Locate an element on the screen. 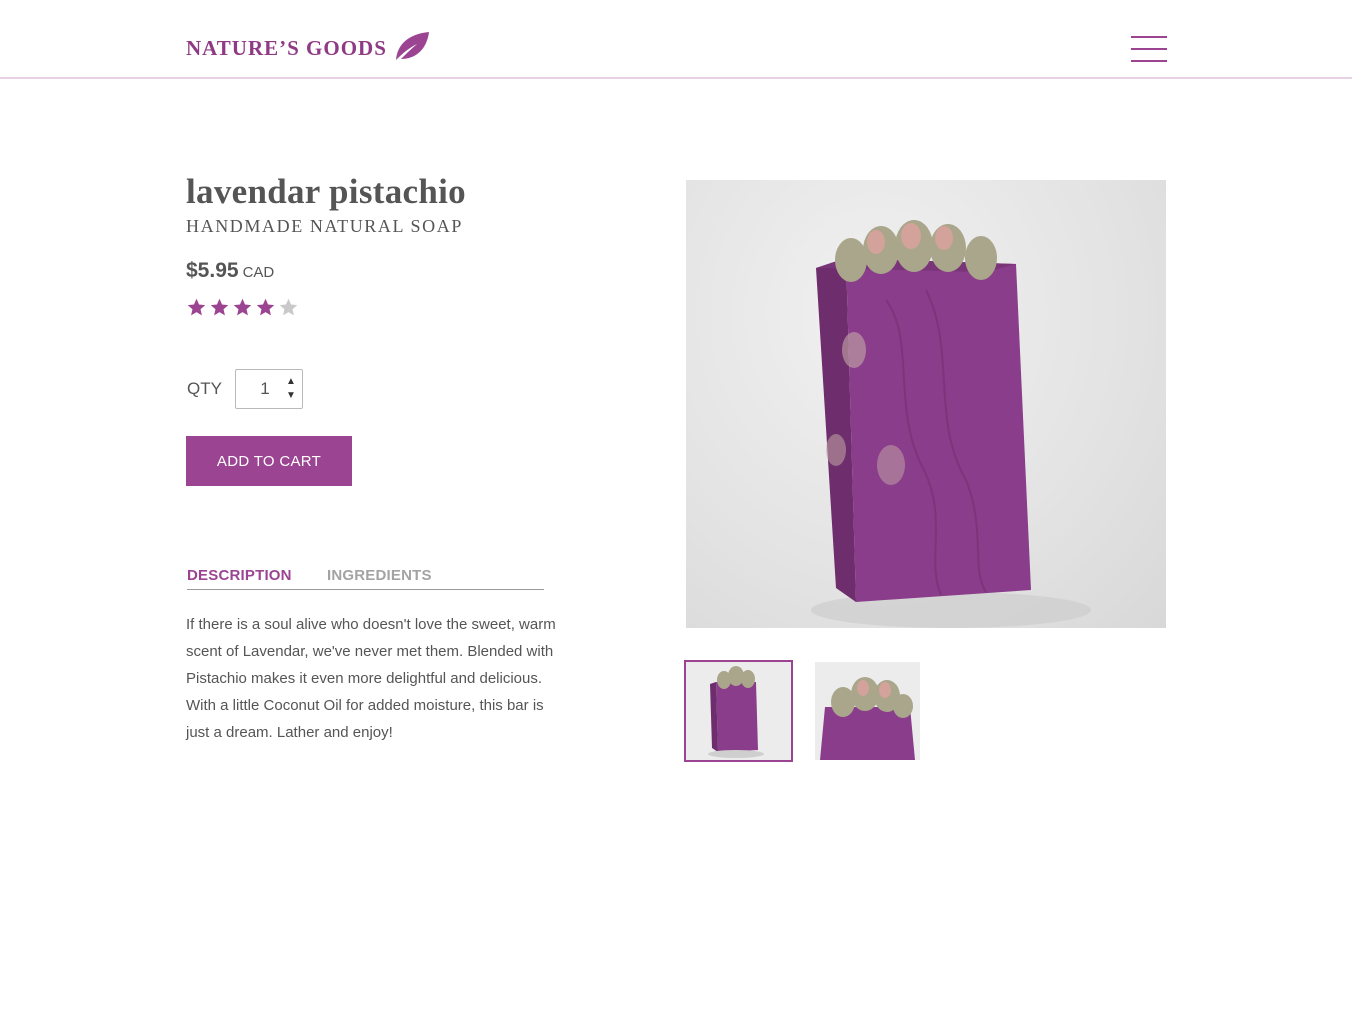 This screenshot has height=1014, width=1352. qty-label: QTY is located at coordinates (204, 388).